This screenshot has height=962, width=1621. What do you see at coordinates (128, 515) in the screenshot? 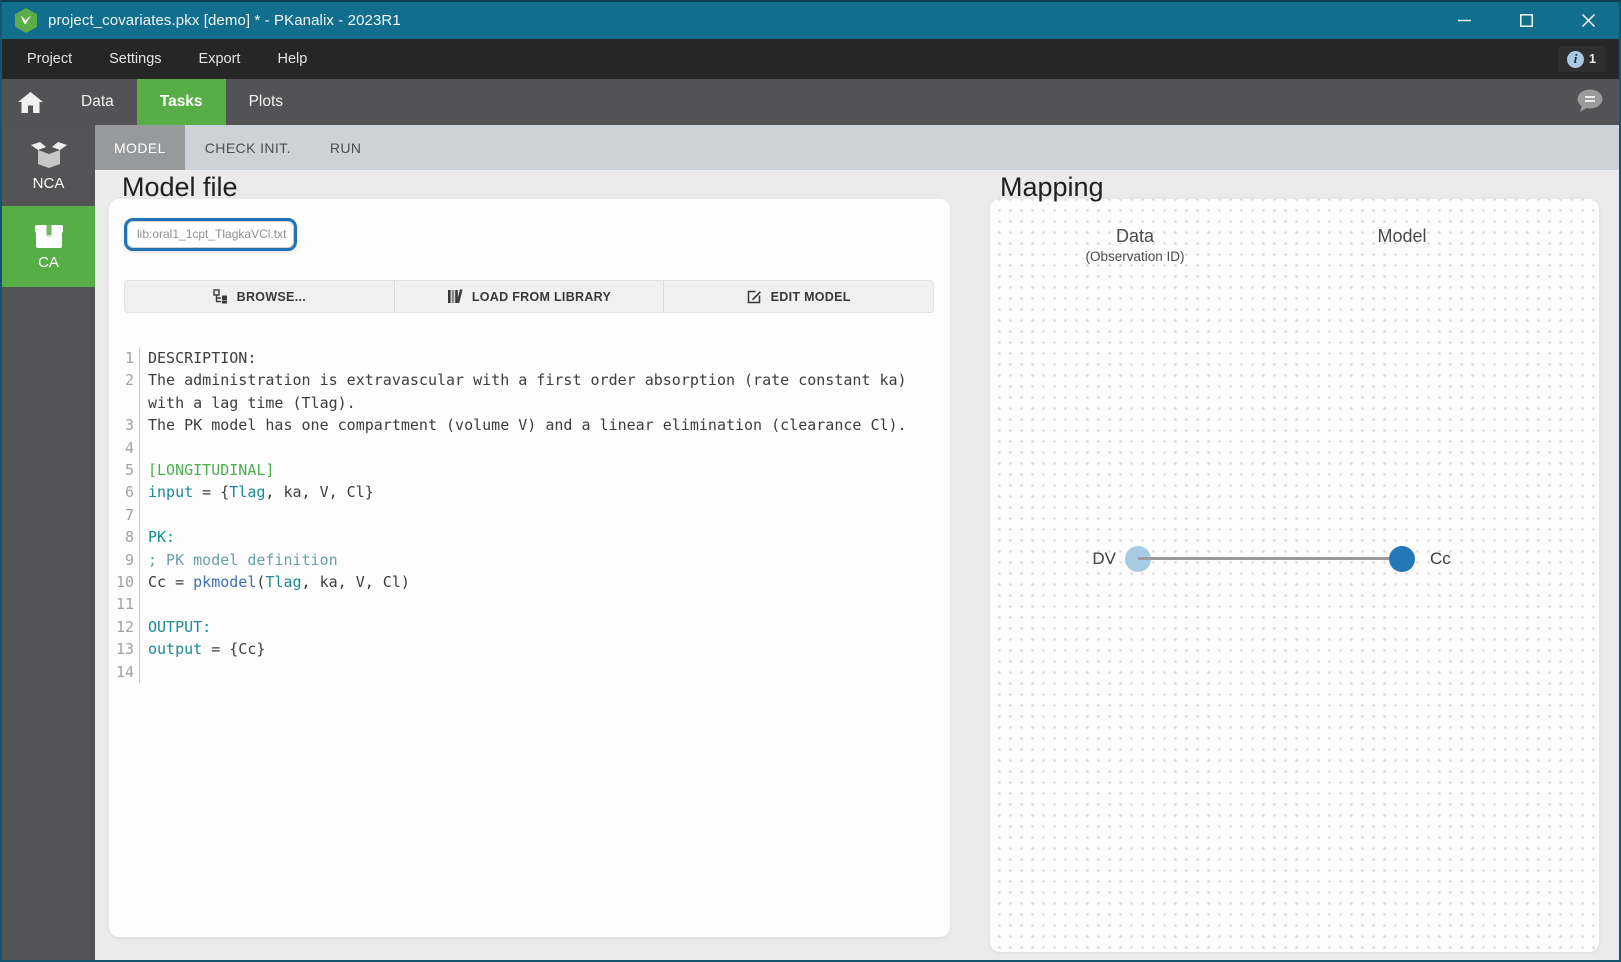
I see `line-number: 7` at bounding box center [128, 515].